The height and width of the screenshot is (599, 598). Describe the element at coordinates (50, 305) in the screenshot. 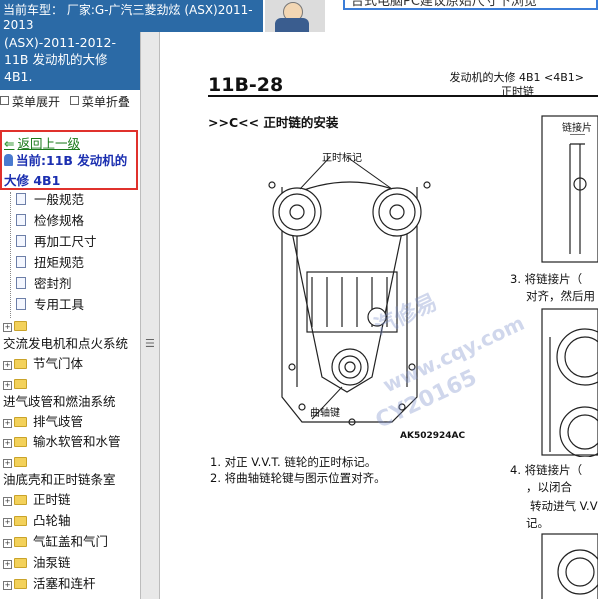

I see `tree-doc-special-tools: 专用工具` at that location.